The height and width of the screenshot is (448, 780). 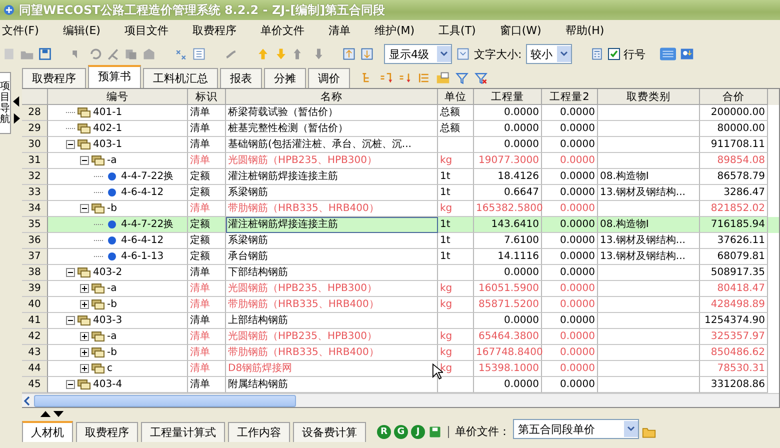 I want to click on redo-icon, so click(x=95, y=54).